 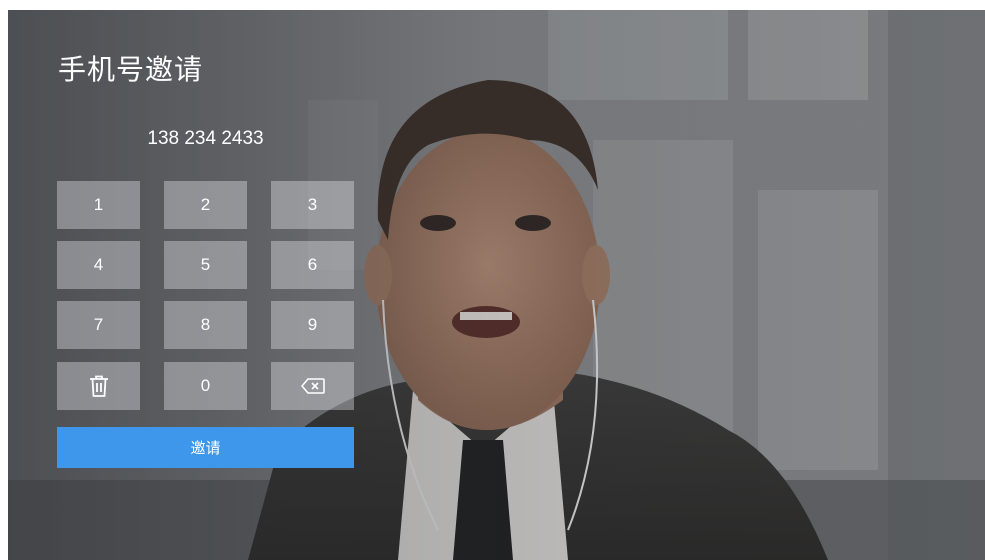 I want to click on phone-number-display: 138 234 2433, so click(x=205, y=138).